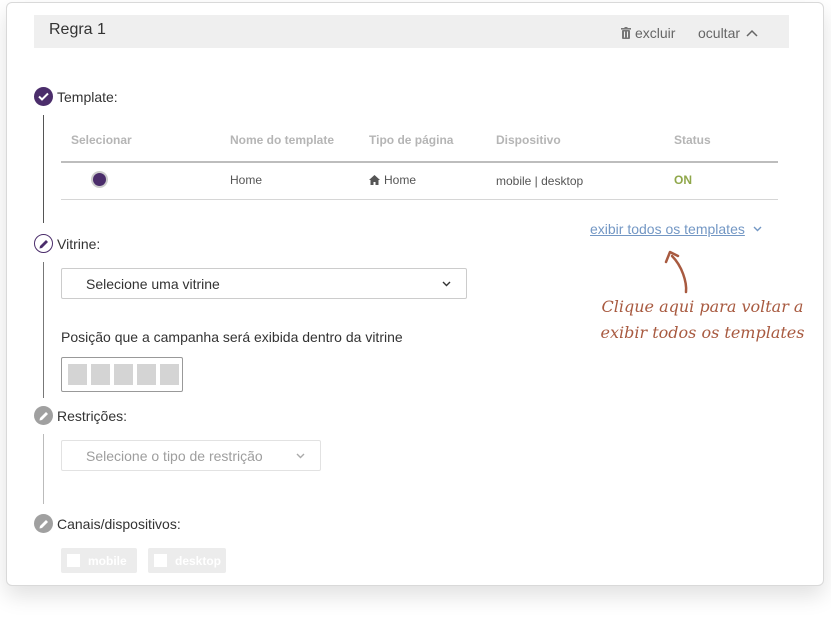 This screenshot has height=627, width=831. What do you see at coordinates (174, 456) in the screenshot?
I see `restriction-select-placeholder: Selecione o tipo de restrição` at bounding box center [174, 456].